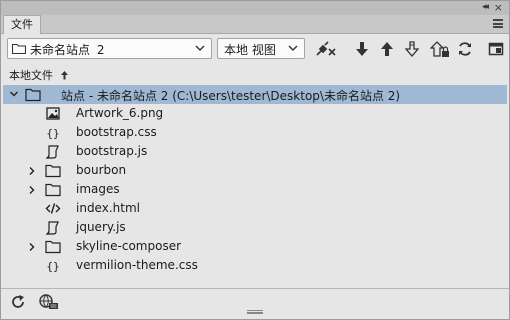 Image resolution: width=510 pixels, height=320 pixels. I want to click on tree-item-label: jquery.js, so click(101, 227).